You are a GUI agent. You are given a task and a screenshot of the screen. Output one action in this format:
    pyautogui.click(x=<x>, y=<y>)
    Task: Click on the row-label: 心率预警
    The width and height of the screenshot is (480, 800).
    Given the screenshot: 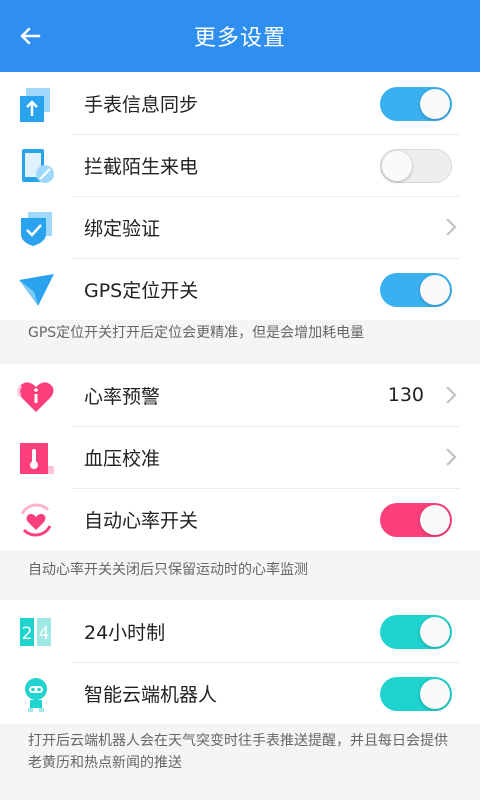 What is the action you would take?
    pyautogui.click(x=122, y=396)
    